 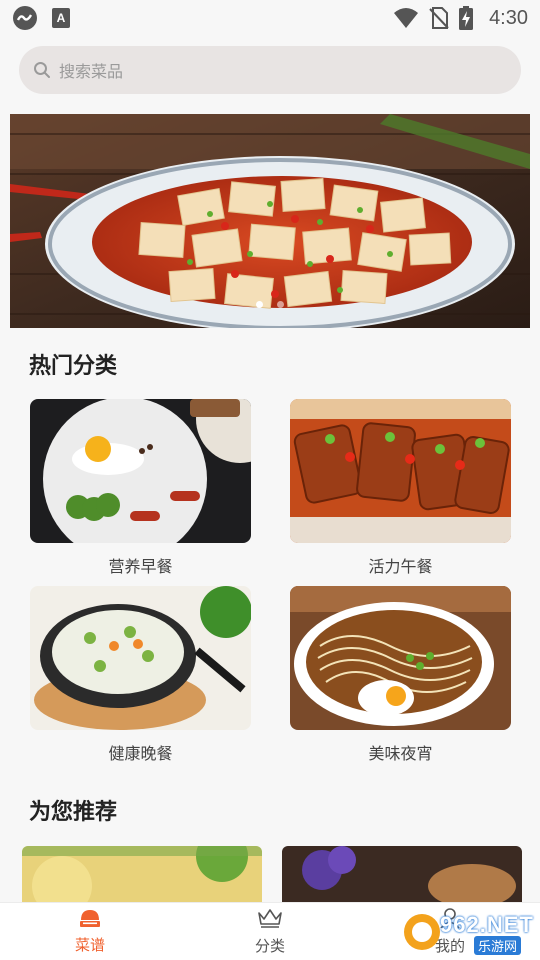 I want to click on search-input: 搜索菜品, so click(x=91, y=70).